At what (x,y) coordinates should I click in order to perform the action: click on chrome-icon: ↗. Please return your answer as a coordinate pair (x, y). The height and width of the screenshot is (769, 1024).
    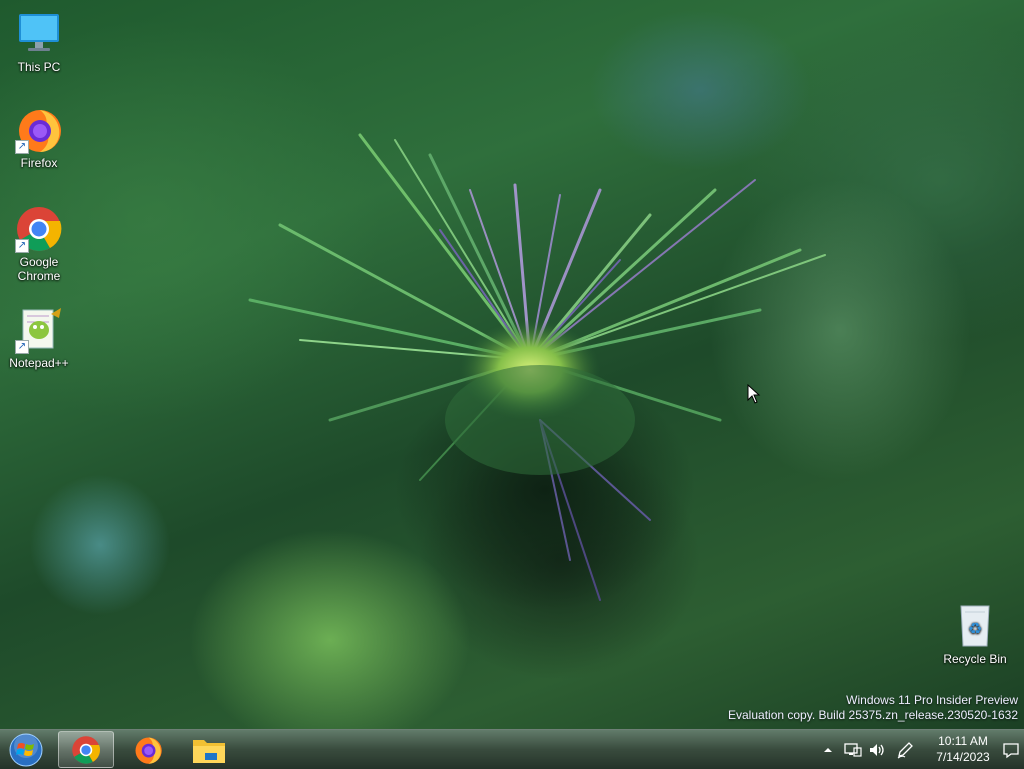
    Looking at the image, I should click on (39, 229).